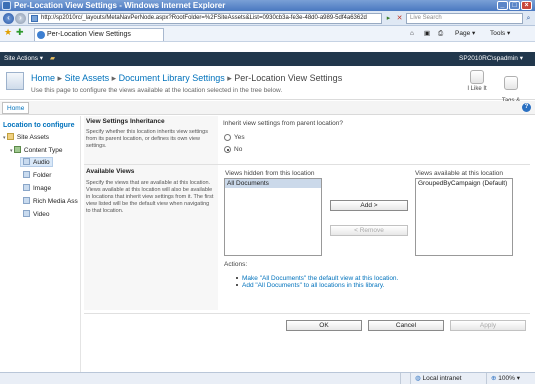  What do you see at coordinates (267, 378) in the screenshot?
I see `status-bar: ◍ Local intranet ⊕ 100% ▾` at bounding box center [267, 378].